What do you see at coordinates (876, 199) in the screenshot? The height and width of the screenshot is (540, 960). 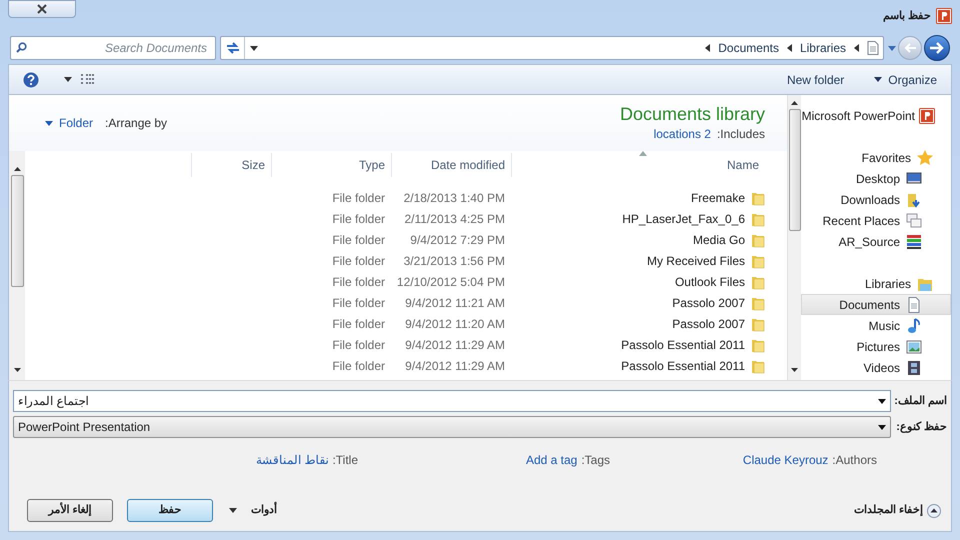 I see `nav-item: Downloads` at bounding box center [876, 199].